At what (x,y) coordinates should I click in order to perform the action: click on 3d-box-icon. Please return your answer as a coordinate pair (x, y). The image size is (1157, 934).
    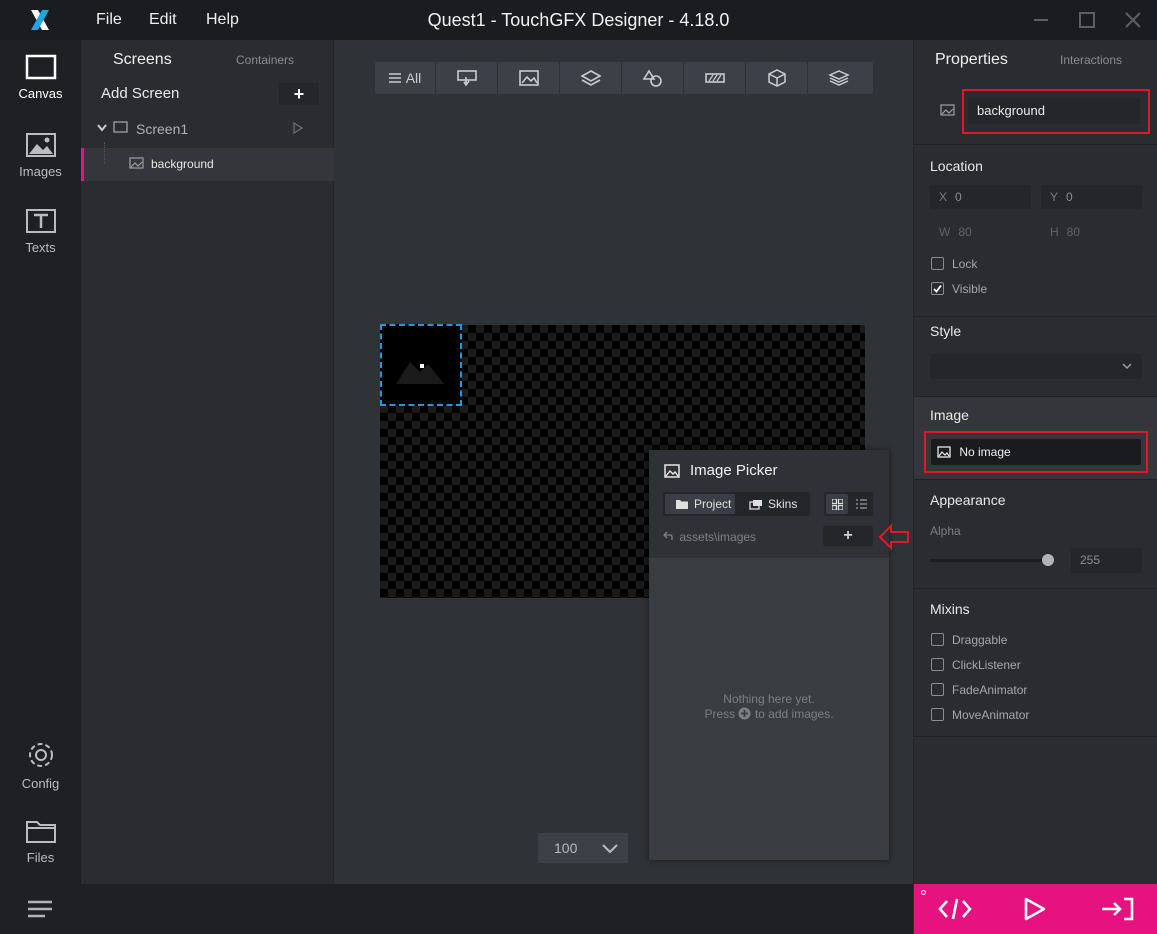
    Looking at the image, I should click on (776, 78).